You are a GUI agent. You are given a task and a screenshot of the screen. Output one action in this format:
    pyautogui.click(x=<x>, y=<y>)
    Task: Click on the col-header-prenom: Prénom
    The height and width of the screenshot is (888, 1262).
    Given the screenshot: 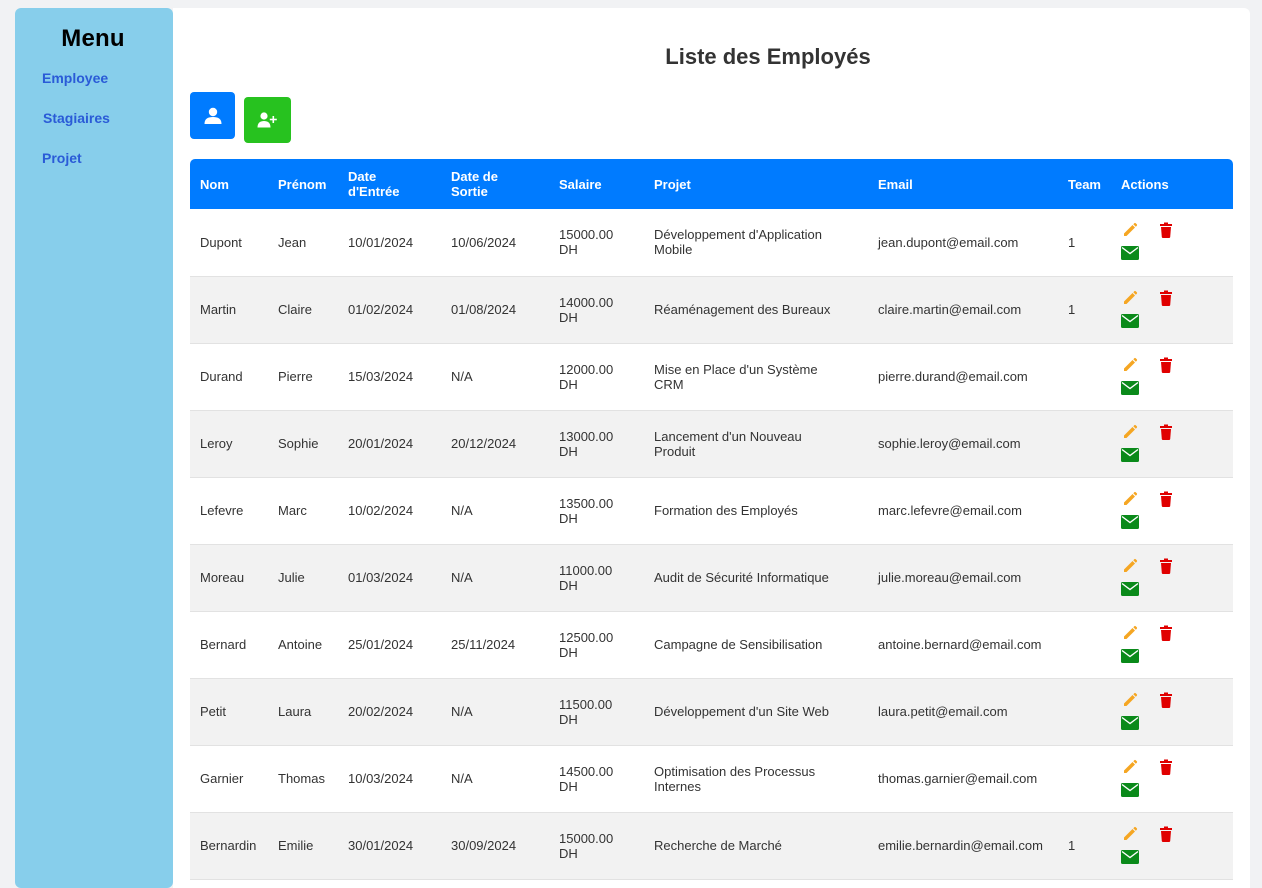 What is the action you would take?
    pyautogui.click(x=303, y=184)
    